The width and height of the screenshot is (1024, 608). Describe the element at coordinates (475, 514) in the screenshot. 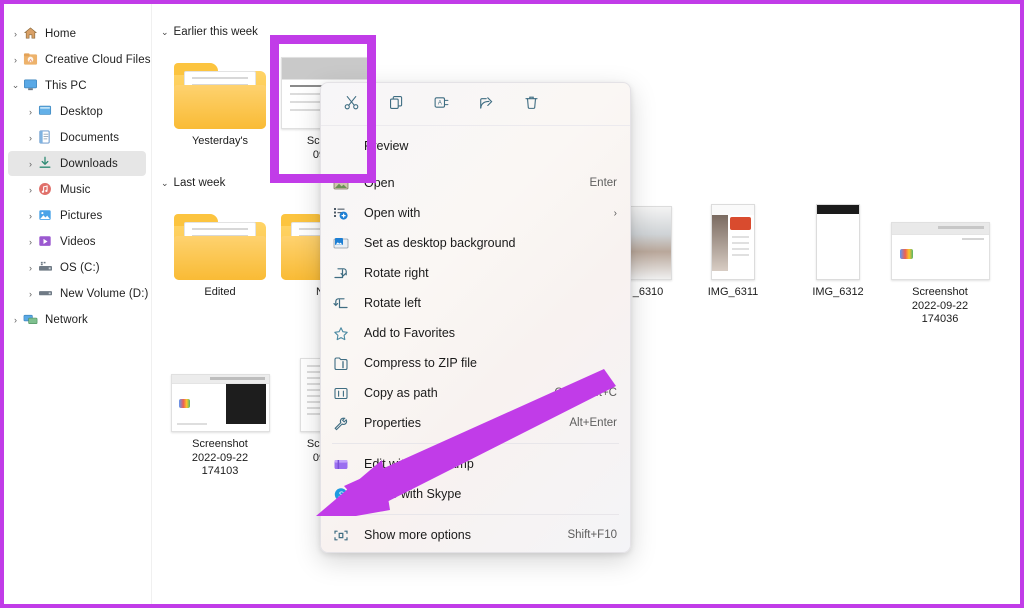

I see `menu-separator` at that location.